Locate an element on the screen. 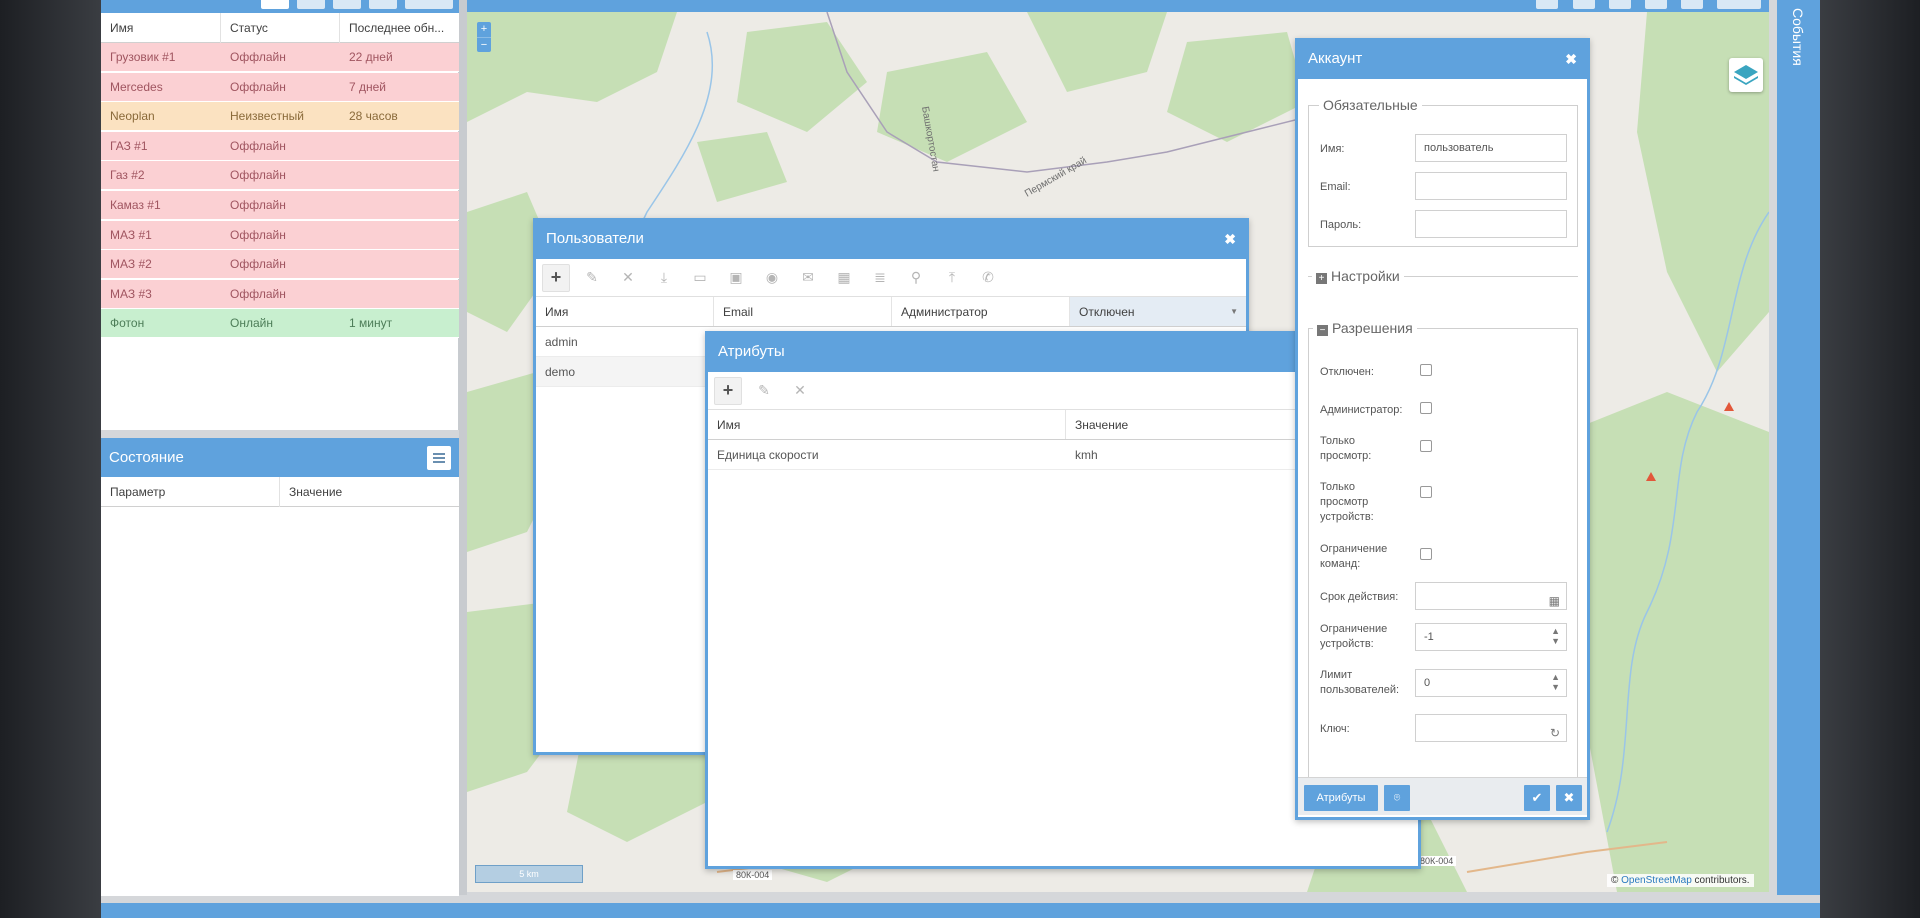 Image resolution: width=1920 pixels, height=918 pixels. col-parameter: Параметр is located at coordinates (190, 492).